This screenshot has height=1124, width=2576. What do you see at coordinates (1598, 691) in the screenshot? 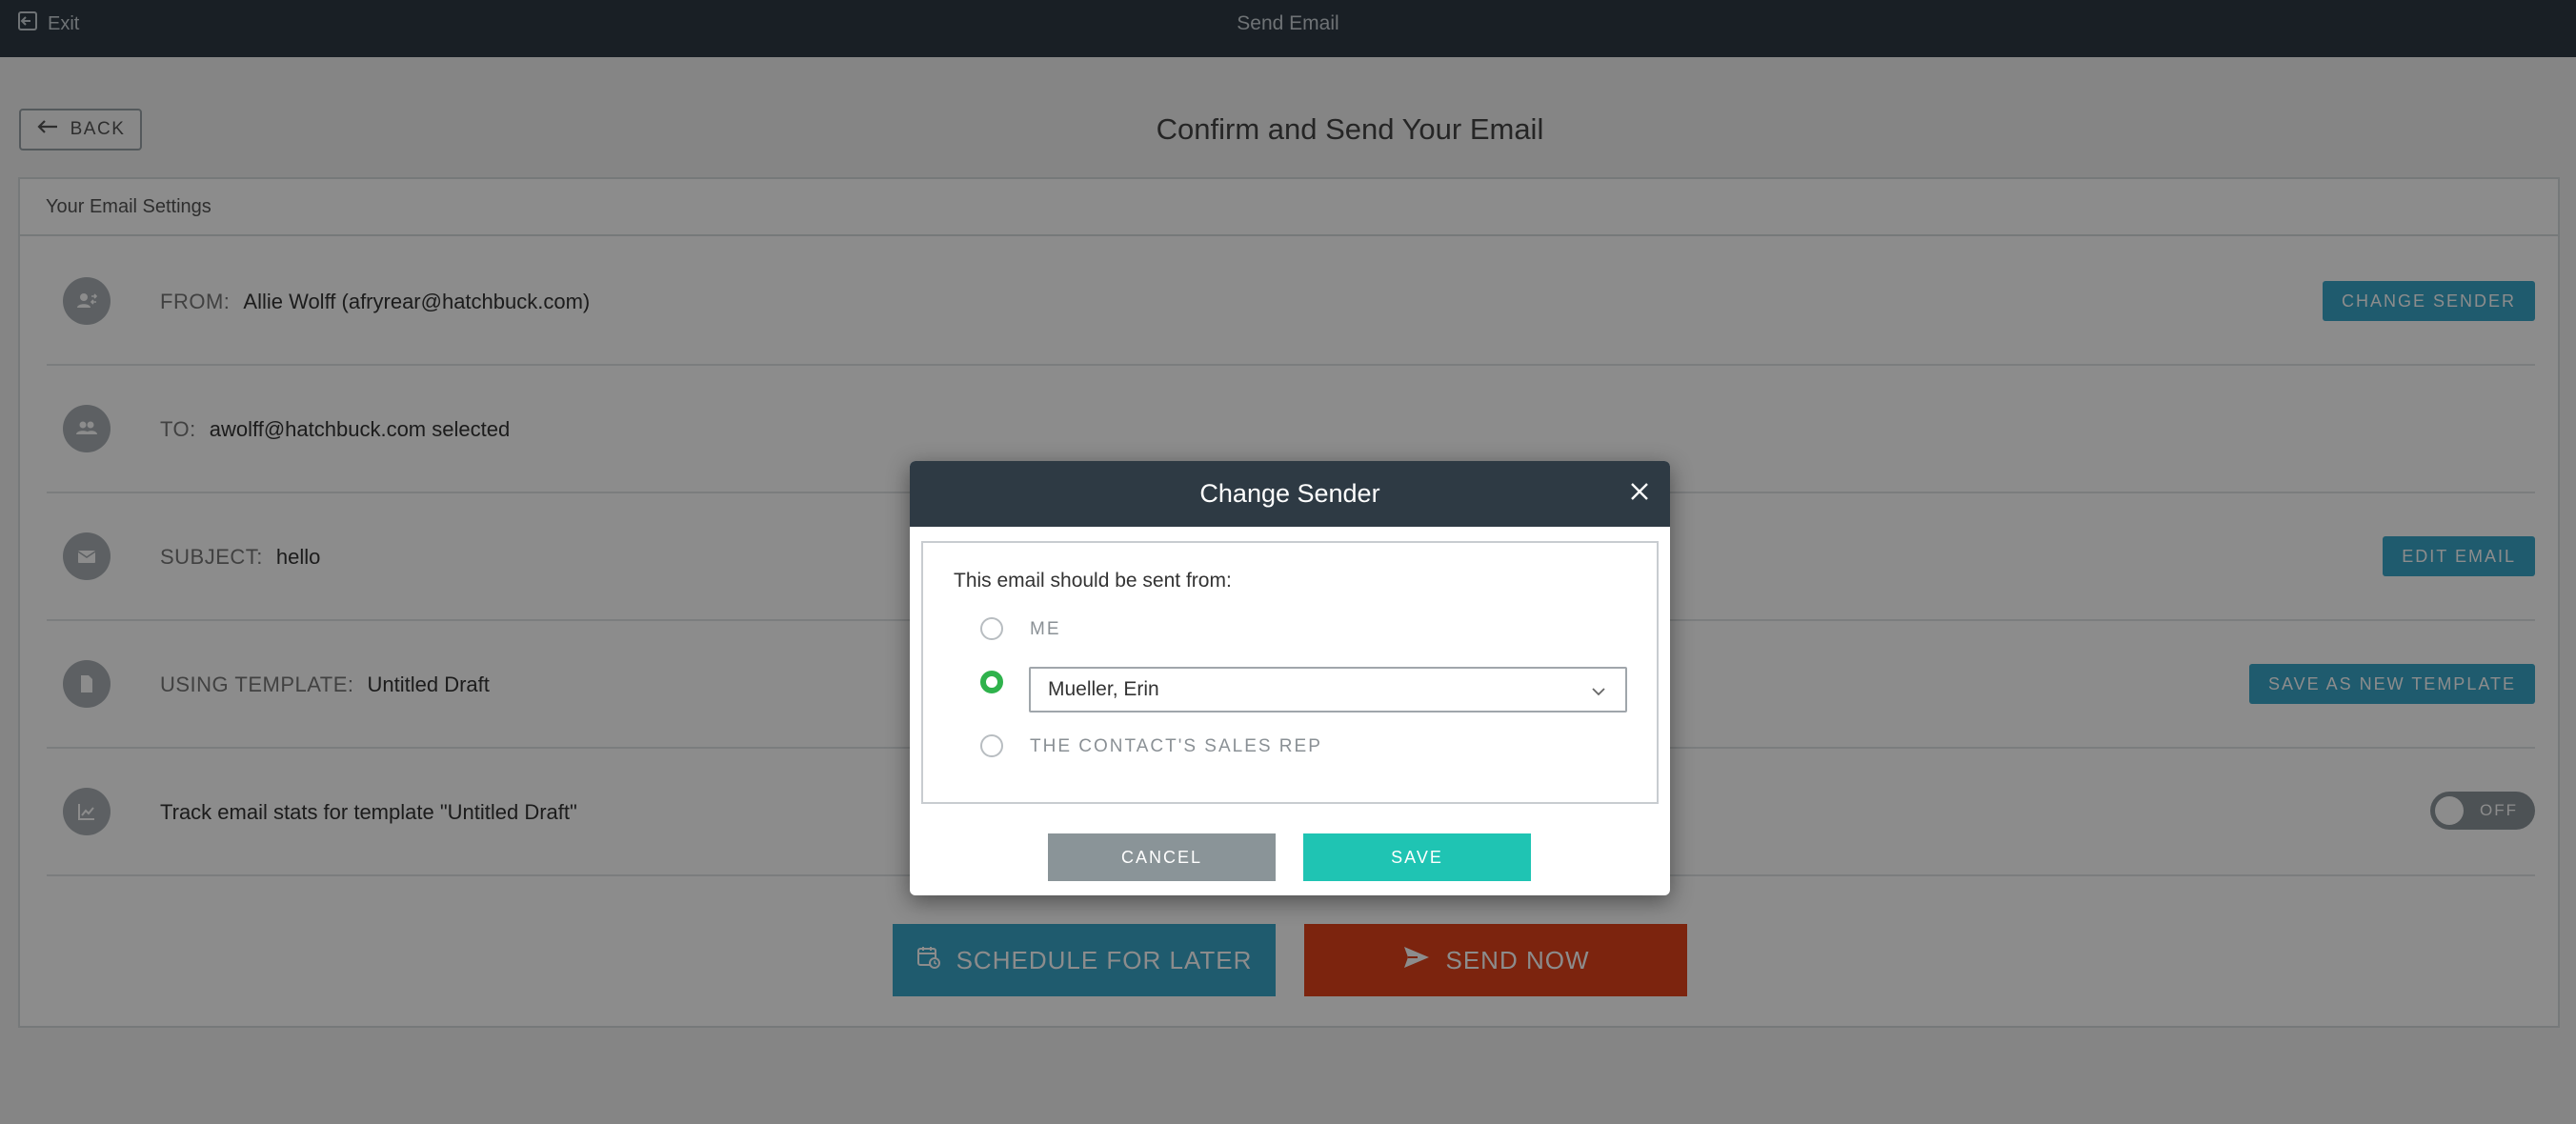
I see `chevron-down-icon` at bounding box center [1598, 691].